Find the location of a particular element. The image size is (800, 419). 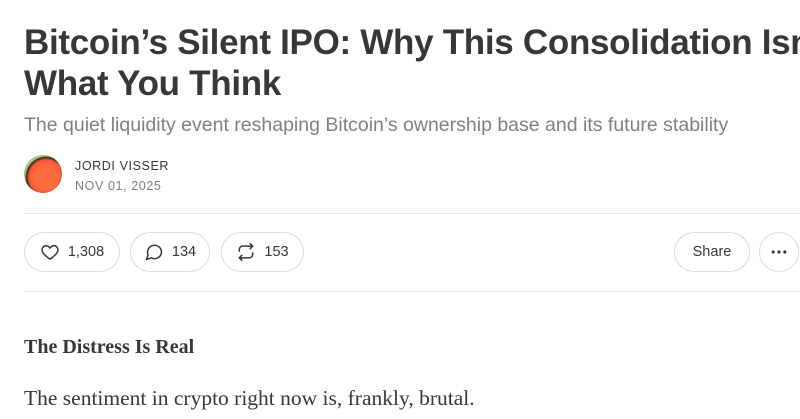

post-title-line-2: What You Think is located at coordinates (152, 83).